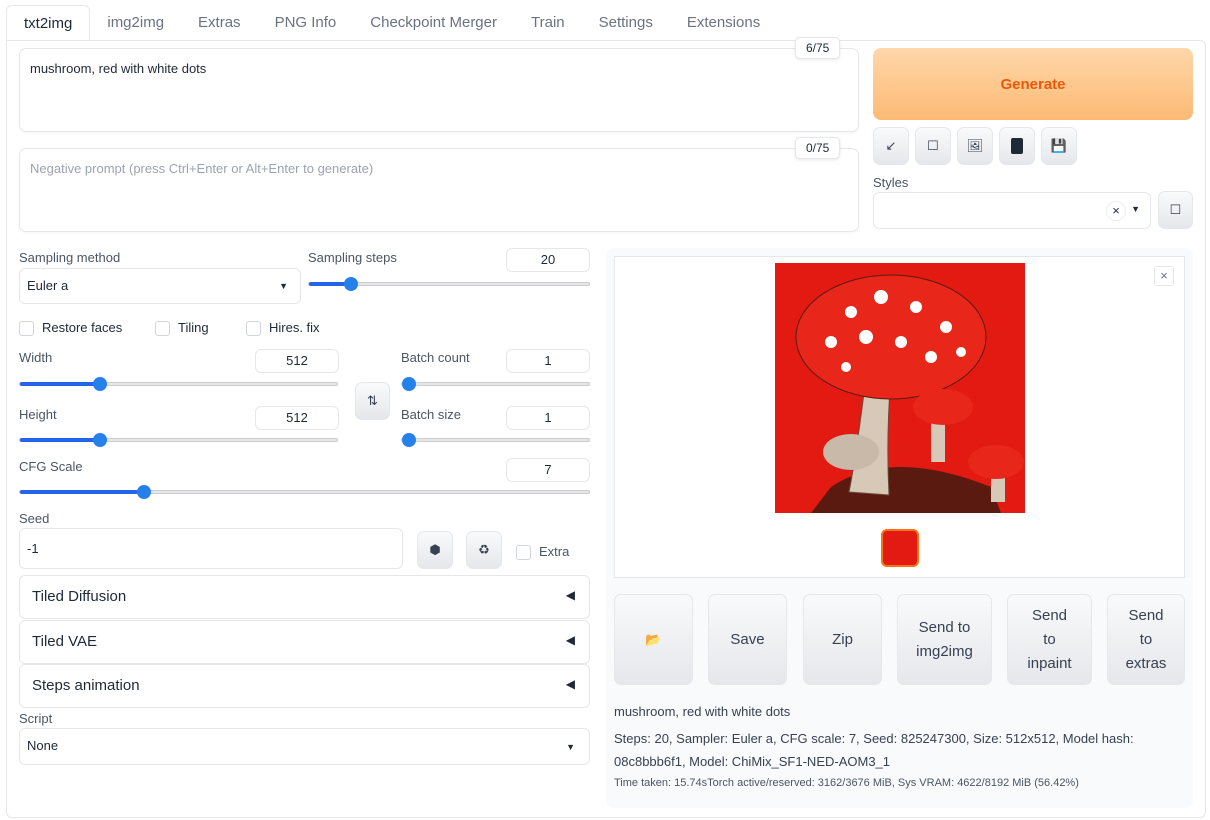 The image size is (1210, 820). I want to click on width-slider, so click(178, 384).